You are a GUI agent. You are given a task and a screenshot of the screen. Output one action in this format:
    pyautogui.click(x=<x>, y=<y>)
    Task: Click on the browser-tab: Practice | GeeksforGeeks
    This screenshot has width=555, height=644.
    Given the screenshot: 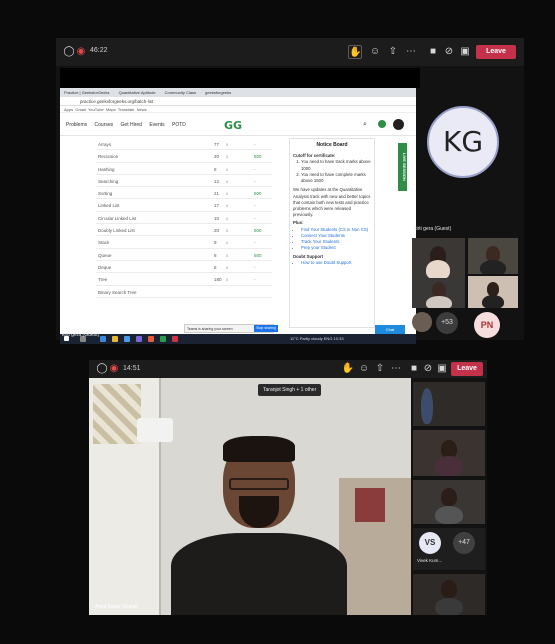 What is the action you would take?
    pyautogui.click(x=87, y=92)
    